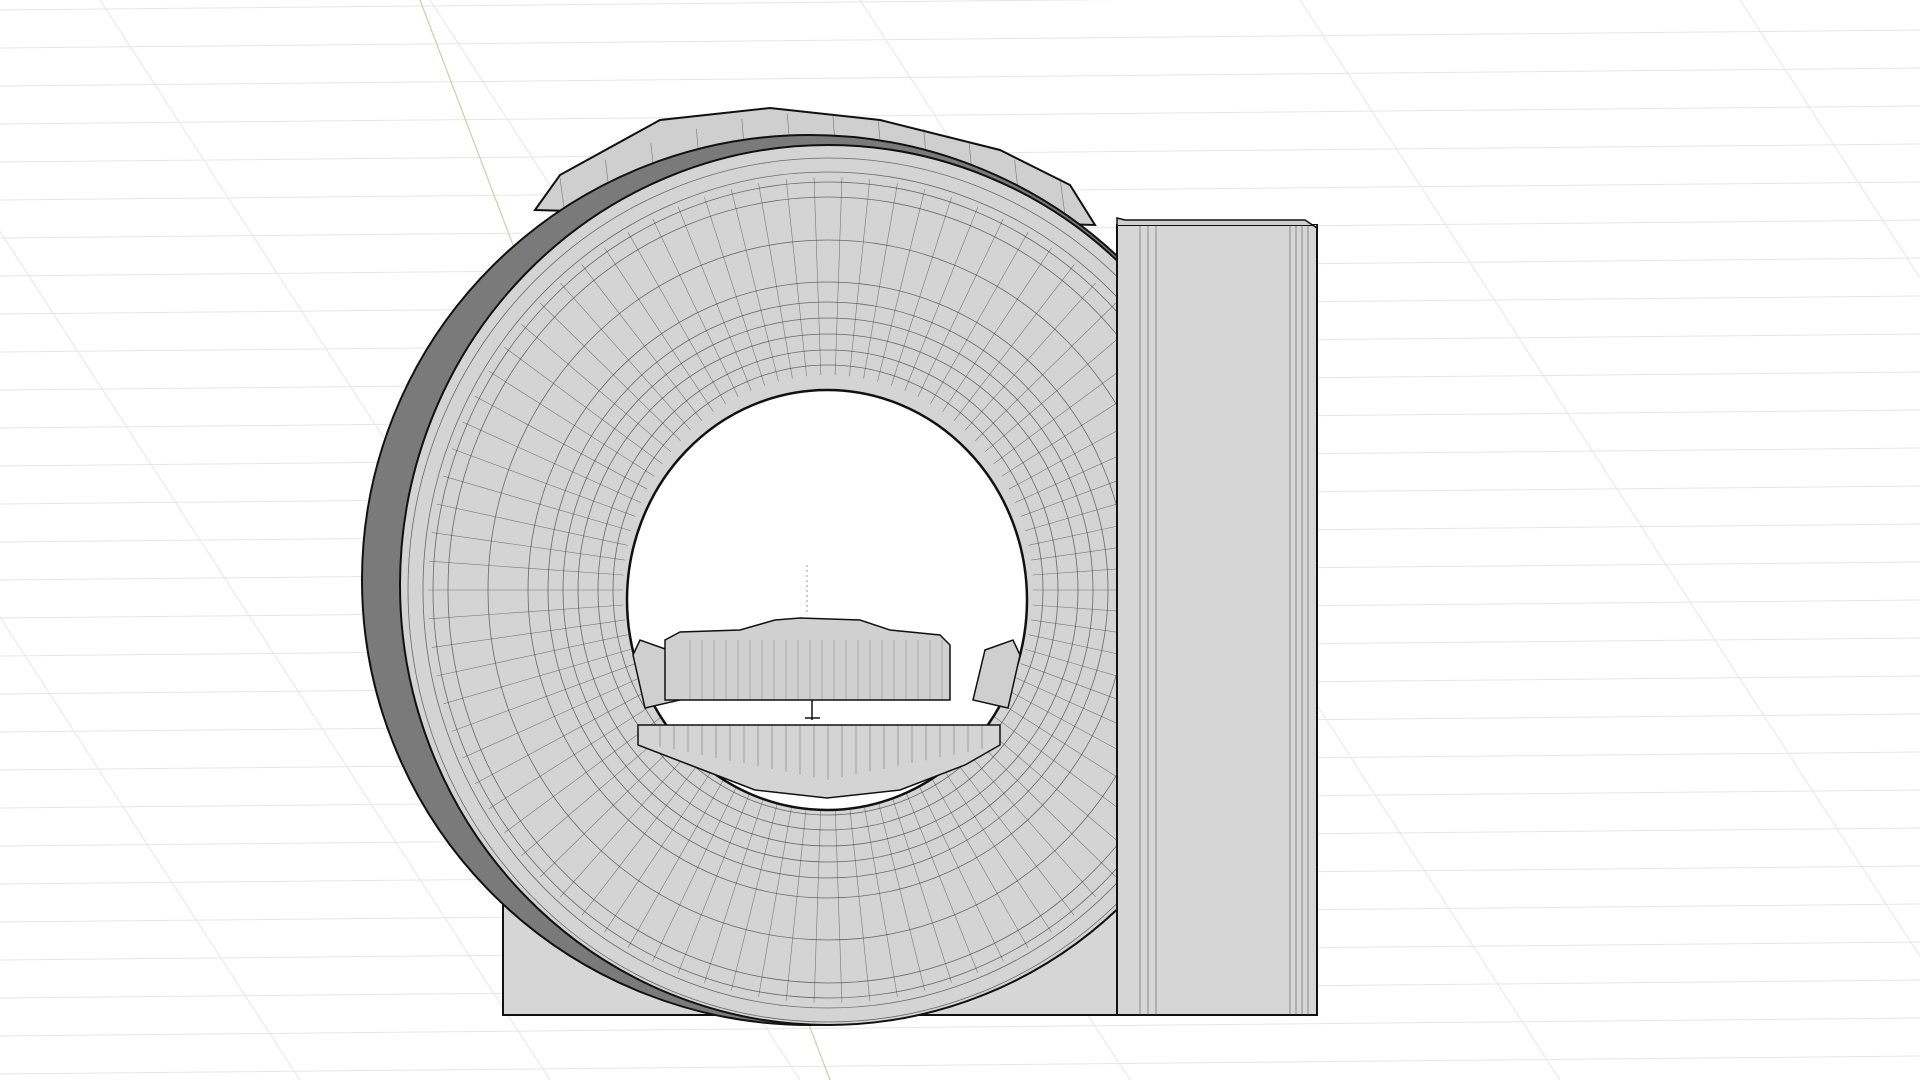 The width and height of the screenshot is (1920, 1080). Describe the element at coordinates (1829, 139) in the screenshot. I see `grid-line-v` at that location.